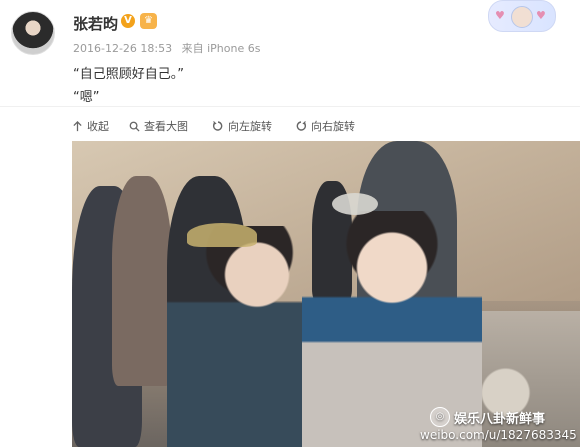 Image resolution: width=580 pixels, height=447 pixels. I want to click on collapse-label: 收起, so click(98, 126).